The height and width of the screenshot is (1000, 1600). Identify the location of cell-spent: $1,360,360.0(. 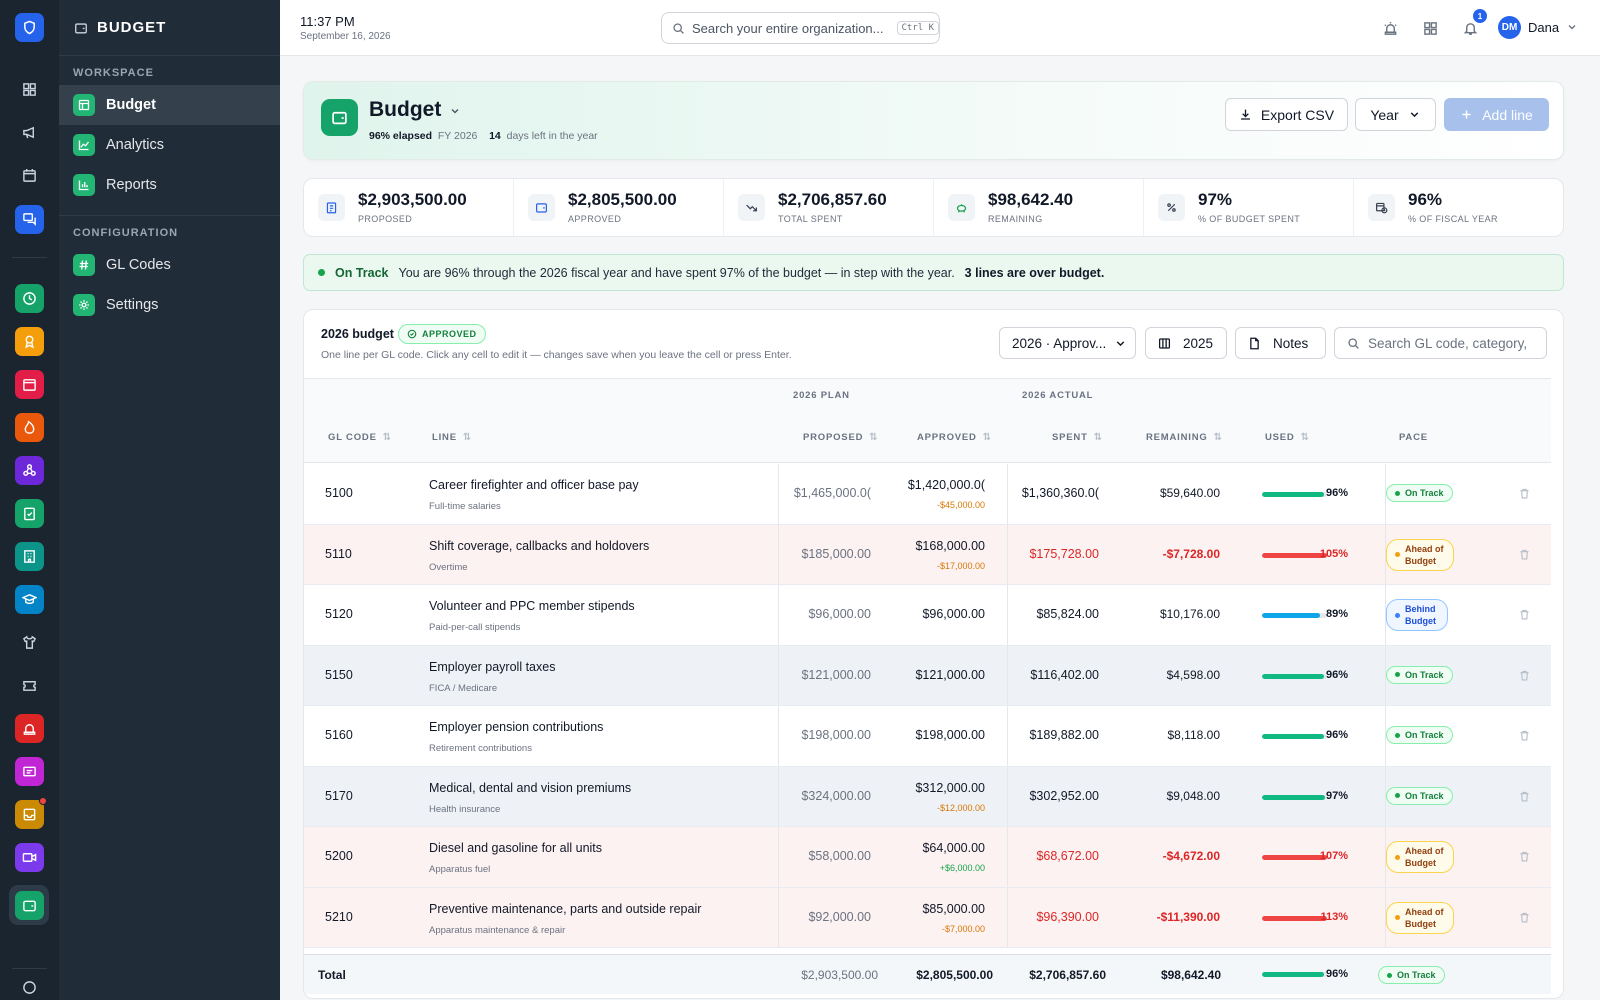
(1060, 493).